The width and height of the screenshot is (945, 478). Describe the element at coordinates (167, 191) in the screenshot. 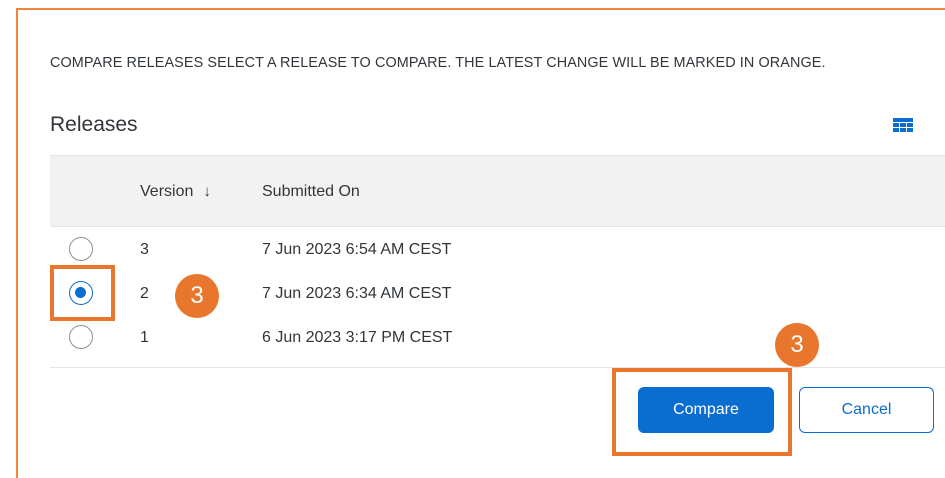

I see `column-header-version-label: Version` at that location.